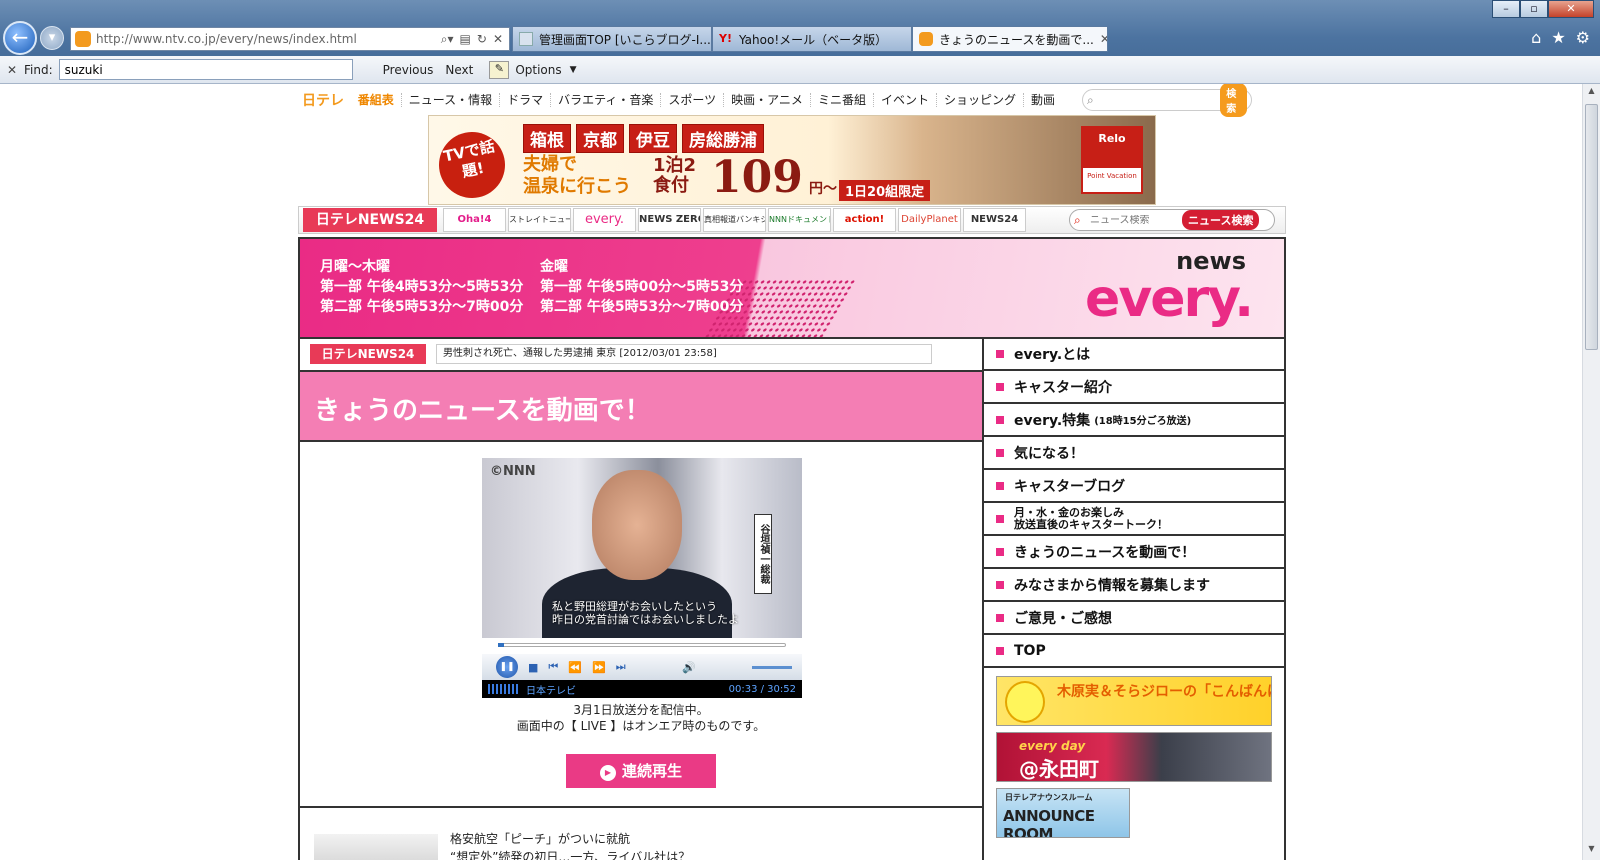 The width and height of the screenshot is (1600, 860). Describe the element at coordinates (20, 38) in the screenshot. I see `back-button: ←` at that location.